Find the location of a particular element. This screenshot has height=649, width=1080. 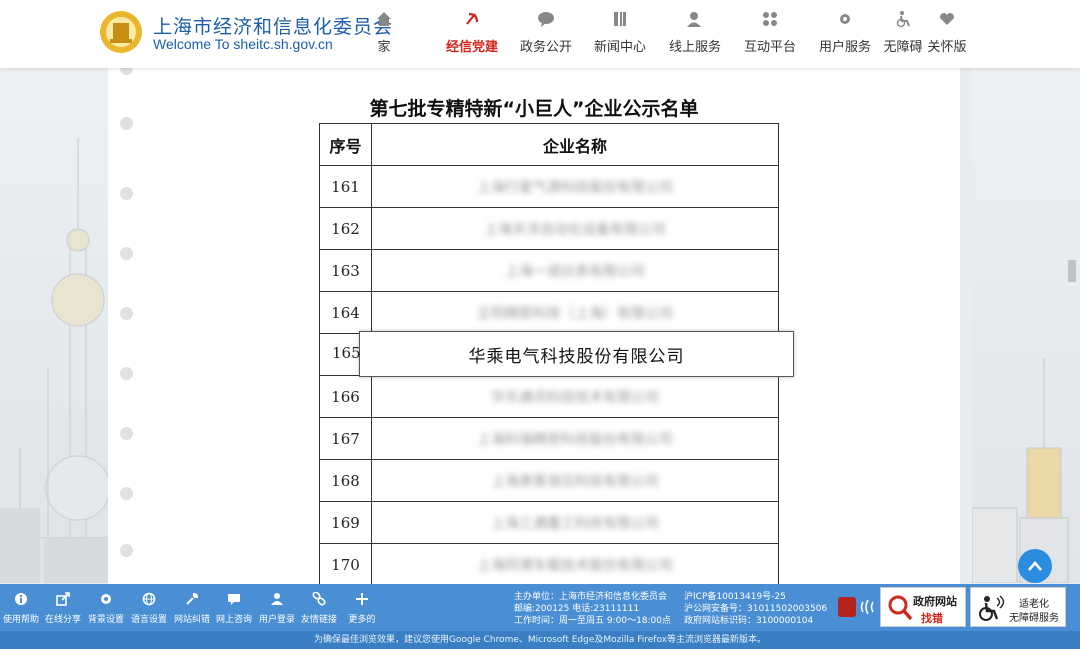

footer-sponsor: 主办单位：上海市经济和信息化委员会 is located at coordinates (591, 597).